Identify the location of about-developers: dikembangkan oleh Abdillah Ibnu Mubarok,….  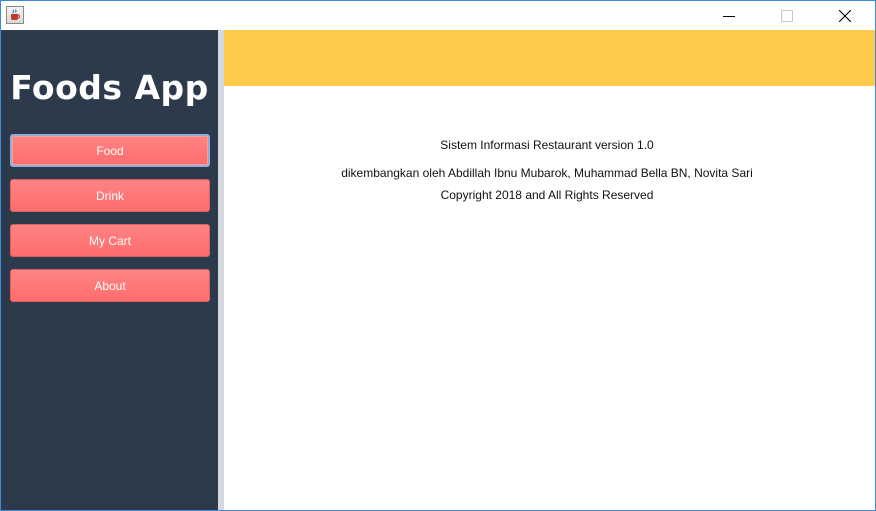
(547, 173).